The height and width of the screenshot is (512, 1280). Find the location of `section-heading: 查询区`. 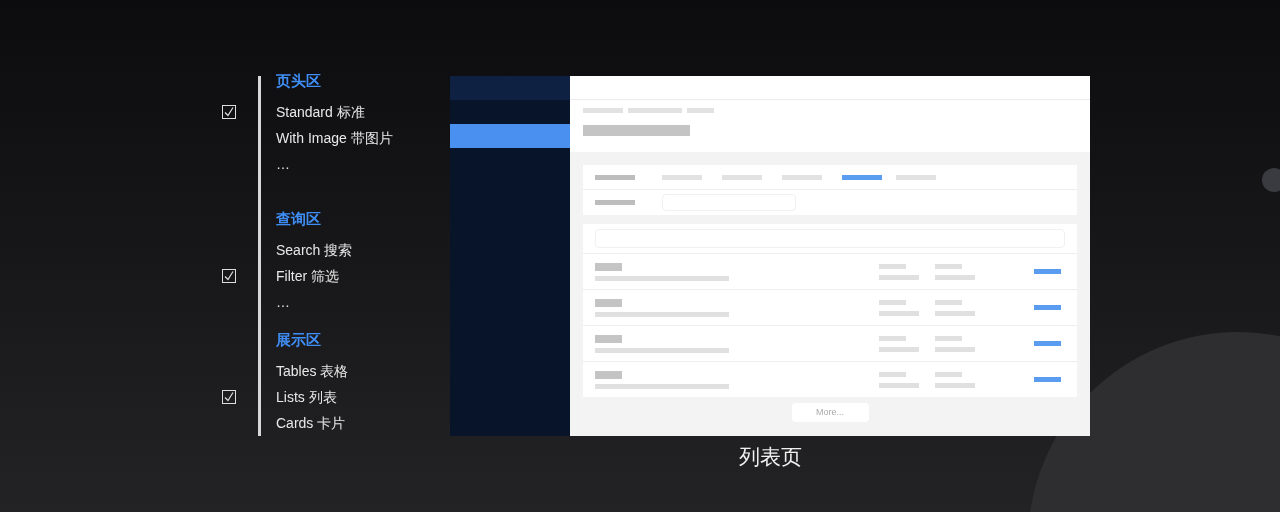

section-heading: 查询区 is located at coordinates (298, 218).